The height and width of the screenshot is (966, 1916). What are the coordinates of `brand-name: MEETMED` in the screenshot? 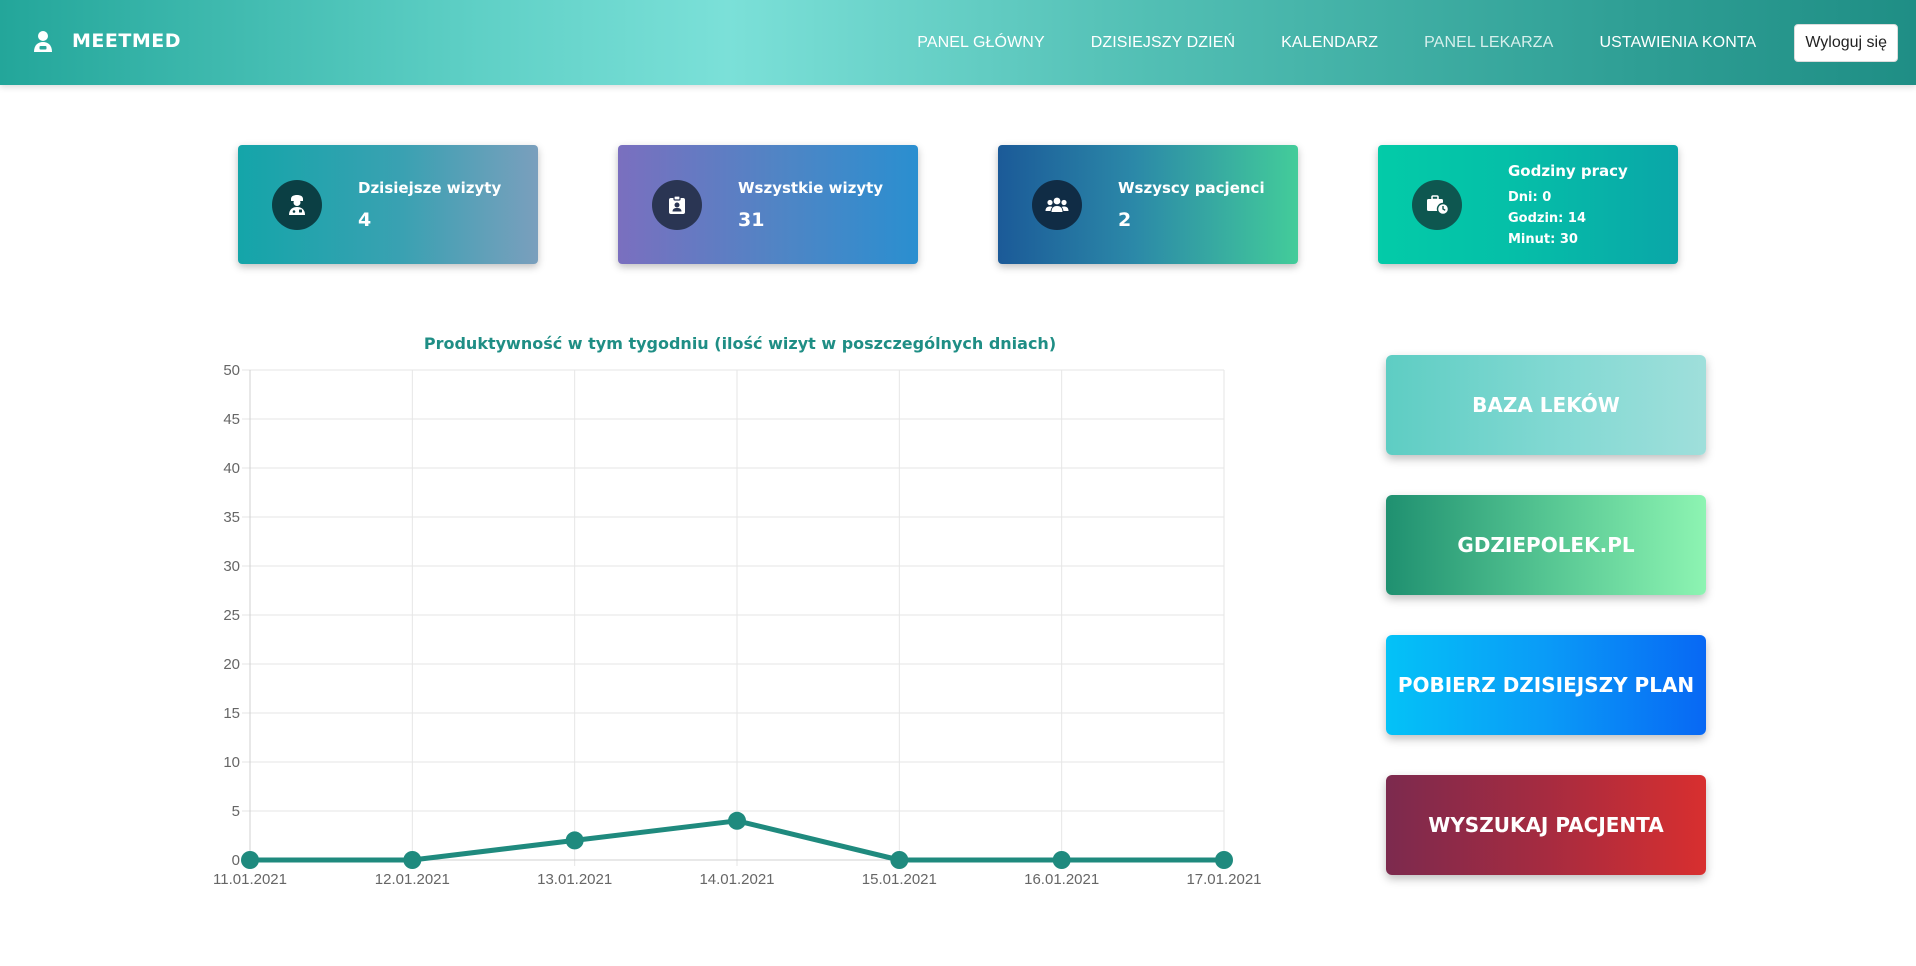 It's located at (126, 41).